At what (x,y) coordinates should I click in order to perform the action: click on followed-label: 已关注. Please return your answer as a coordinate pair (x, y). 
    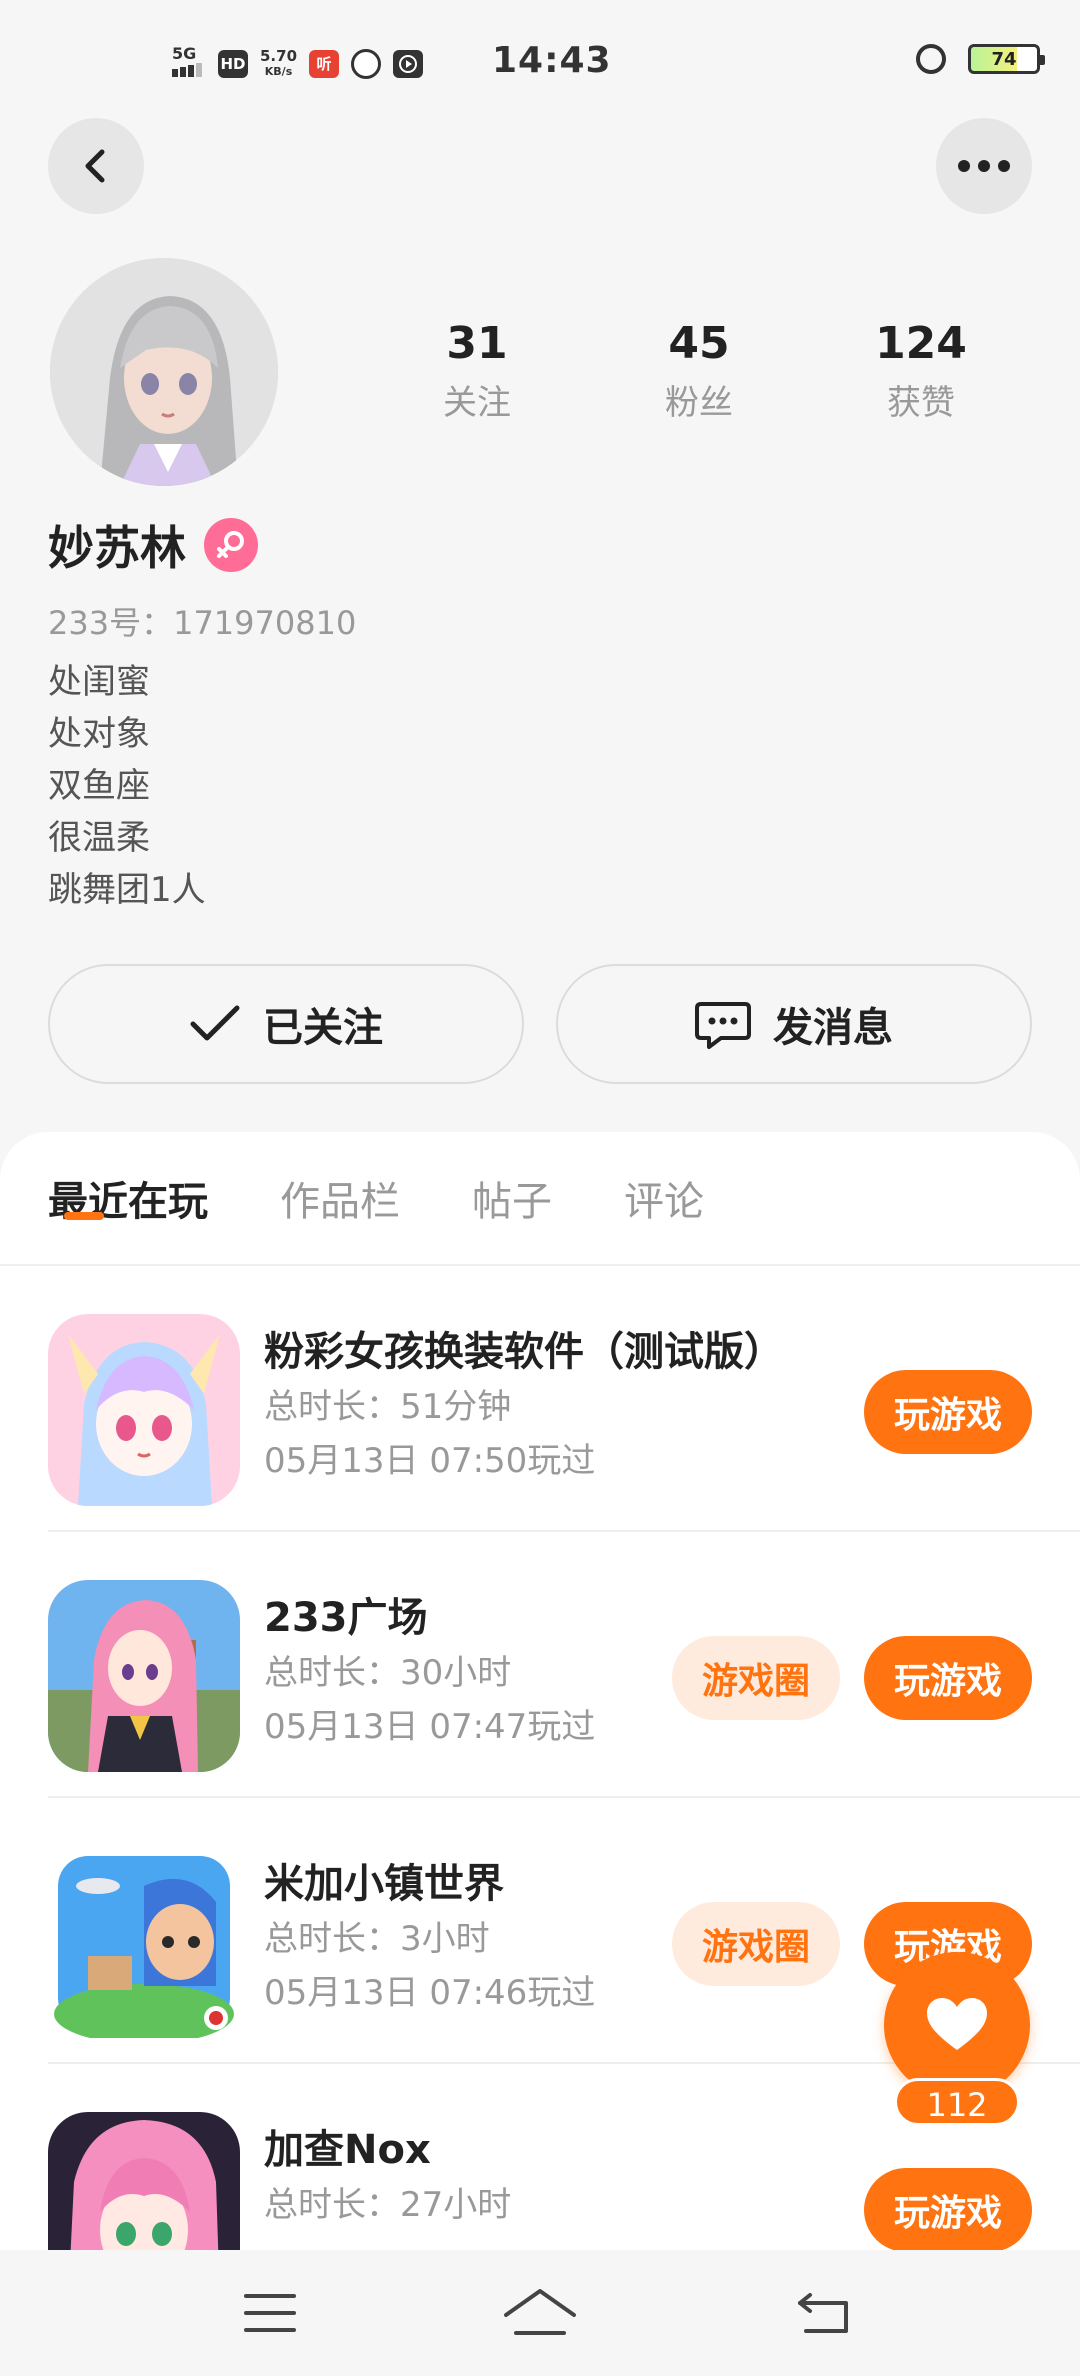
    Looking at the image, I should click on (323, 1028).